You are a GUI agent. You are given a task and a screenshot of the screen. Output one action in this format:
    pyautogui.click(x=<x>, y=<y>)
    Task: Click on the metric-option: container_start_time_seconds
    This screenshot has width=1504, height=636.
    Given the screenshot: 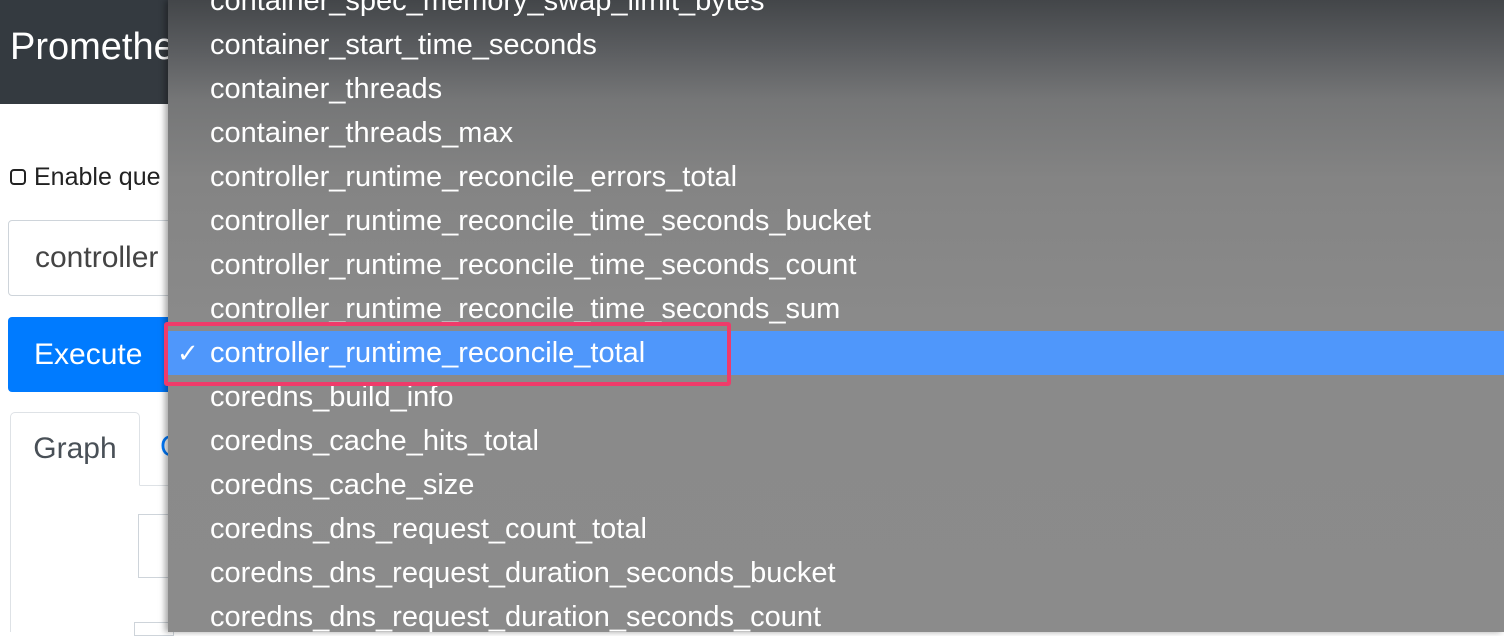 What is the action you would take?
    pyautogui.click(x=836, y=45)
    